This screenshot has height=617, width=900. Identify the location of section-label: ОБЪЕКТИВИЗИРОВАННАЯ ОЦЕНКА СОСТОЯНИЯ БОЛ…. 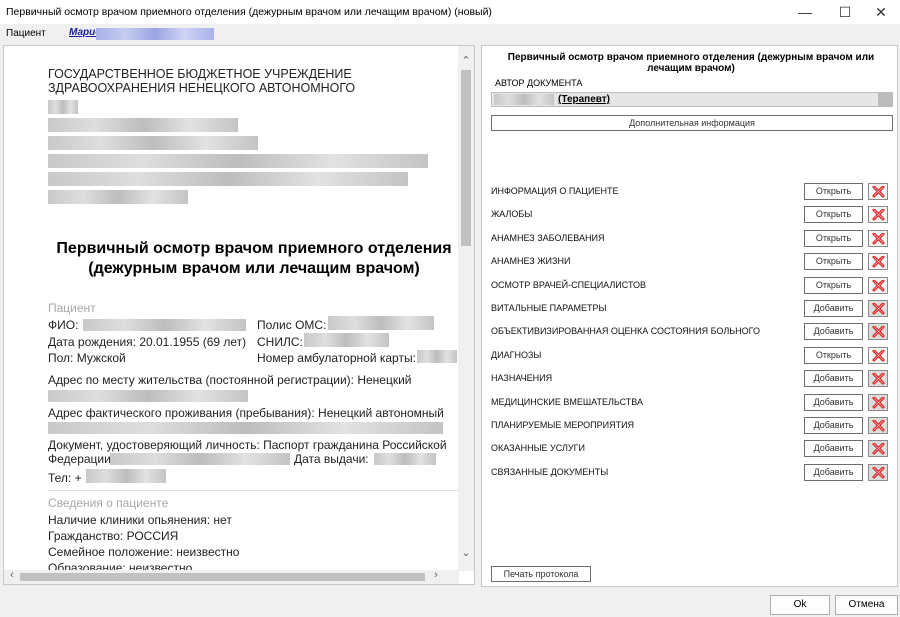
(625, 331).